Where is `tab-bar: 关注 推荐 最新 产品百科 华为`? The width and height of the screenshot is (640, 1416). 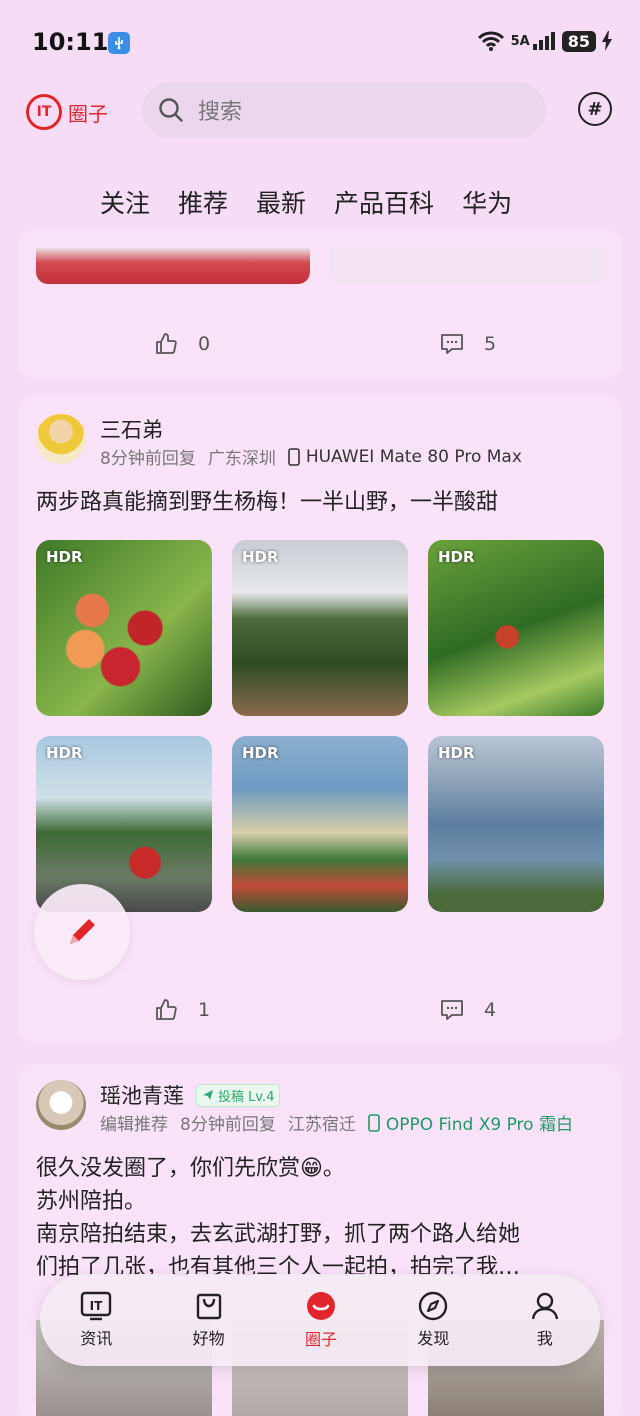 tab-bar: 关注 推荐 最新 产品百科 华为 is located at coordinates (306, 202).